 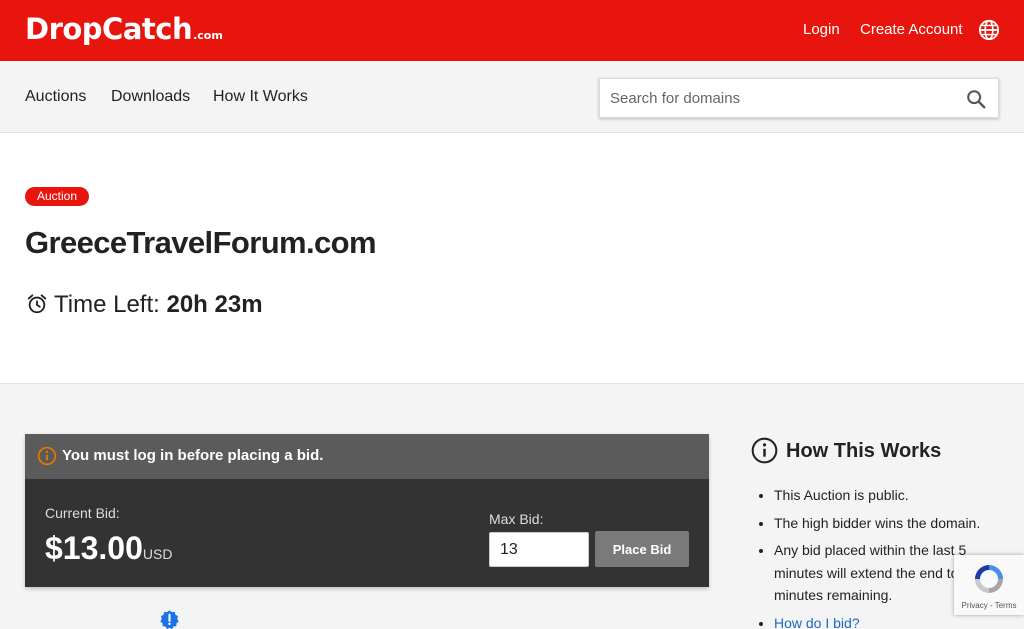 What do you see at coordinates (47, 456) in the screenshot?
I see `info-icon` at bounding box center [47, 456].